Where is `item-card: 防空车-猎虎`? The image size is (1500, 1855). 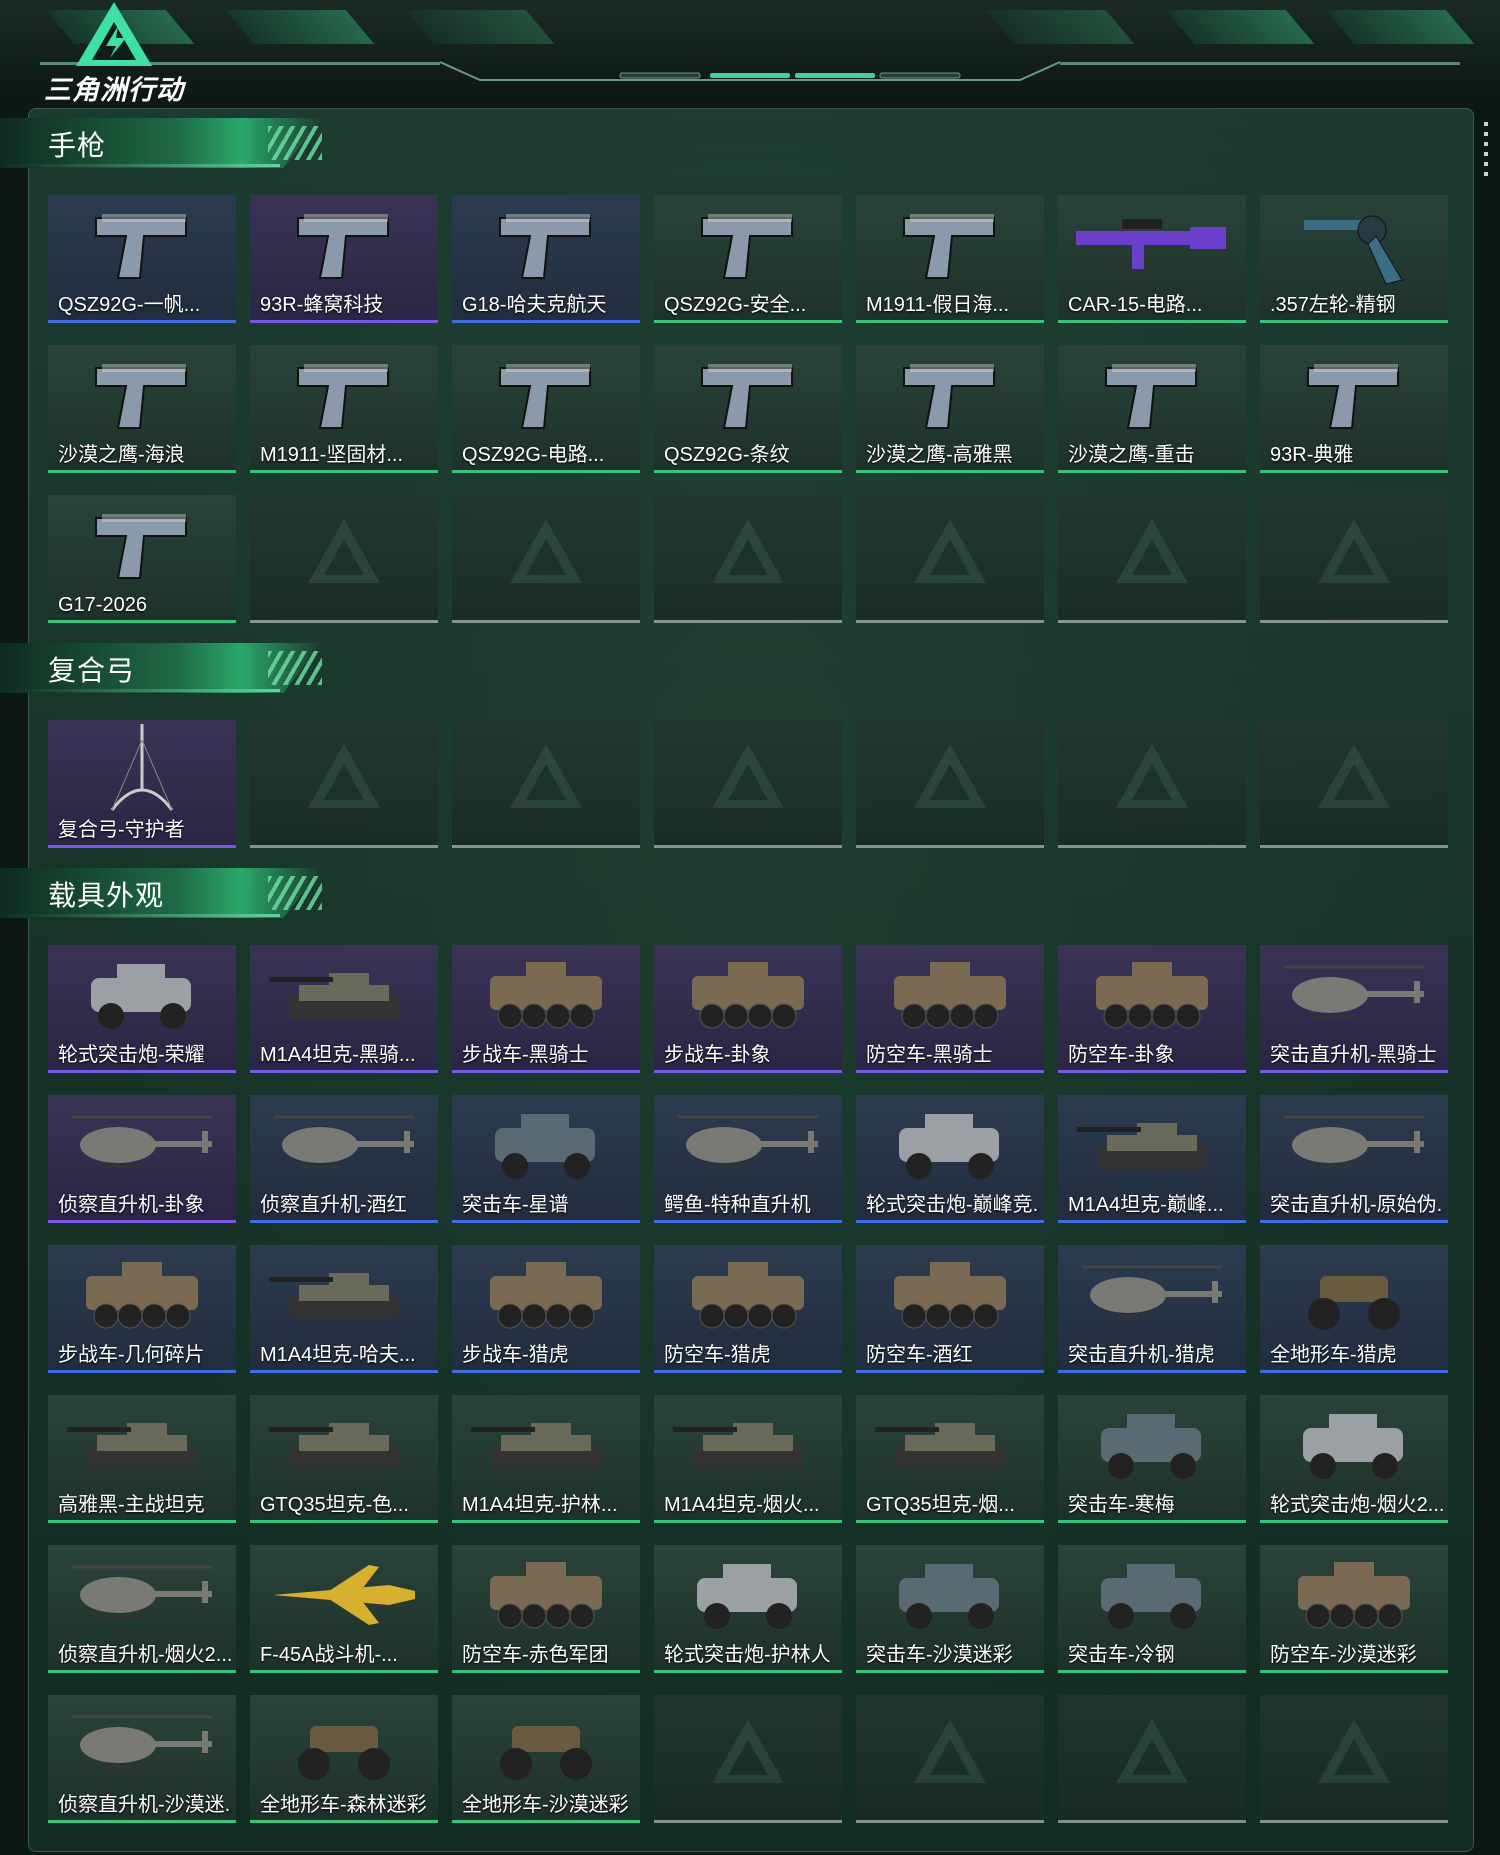
item-card: 防空车-猎虎 is located at coordinates (748, 1309).